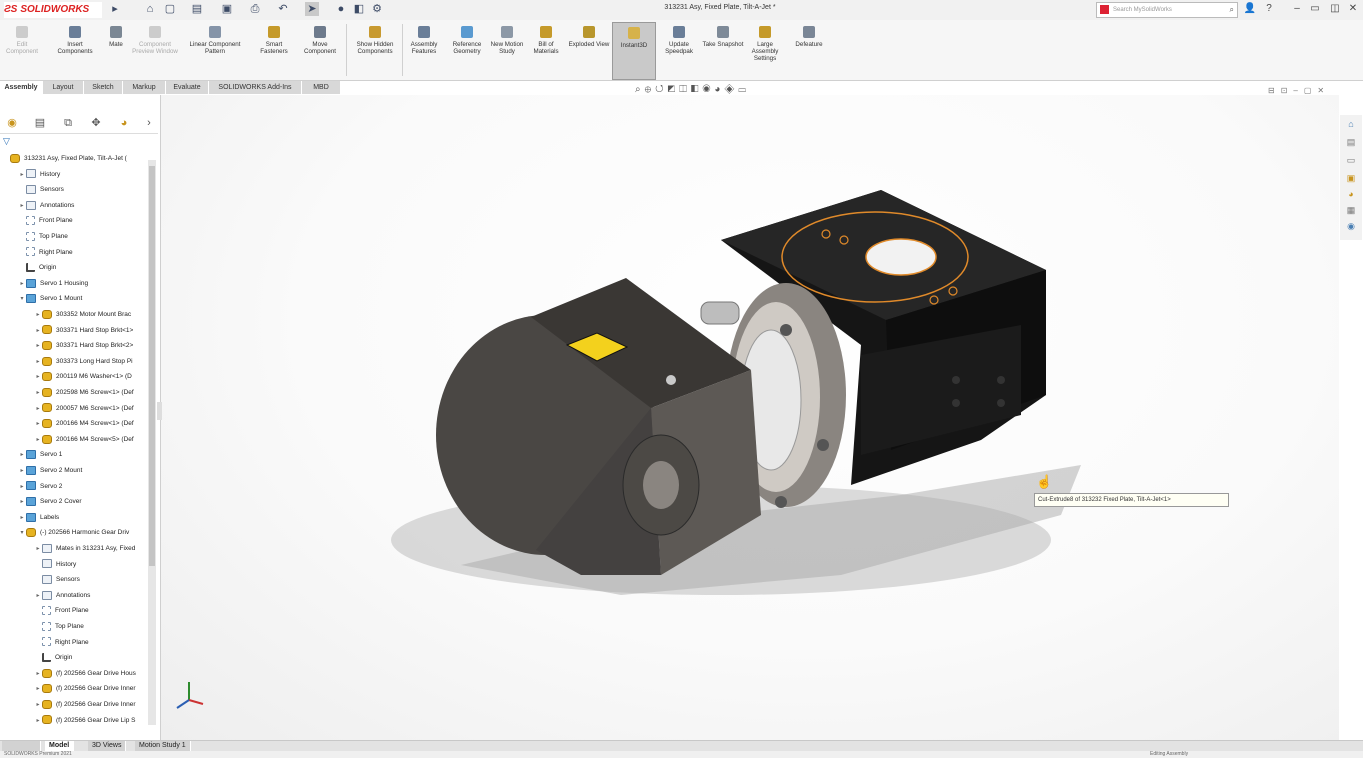  What do you see at coordinates (149, 123) in the screenshot?
I see `chevron-right-icon: ›` at bounding box center [149, 123].